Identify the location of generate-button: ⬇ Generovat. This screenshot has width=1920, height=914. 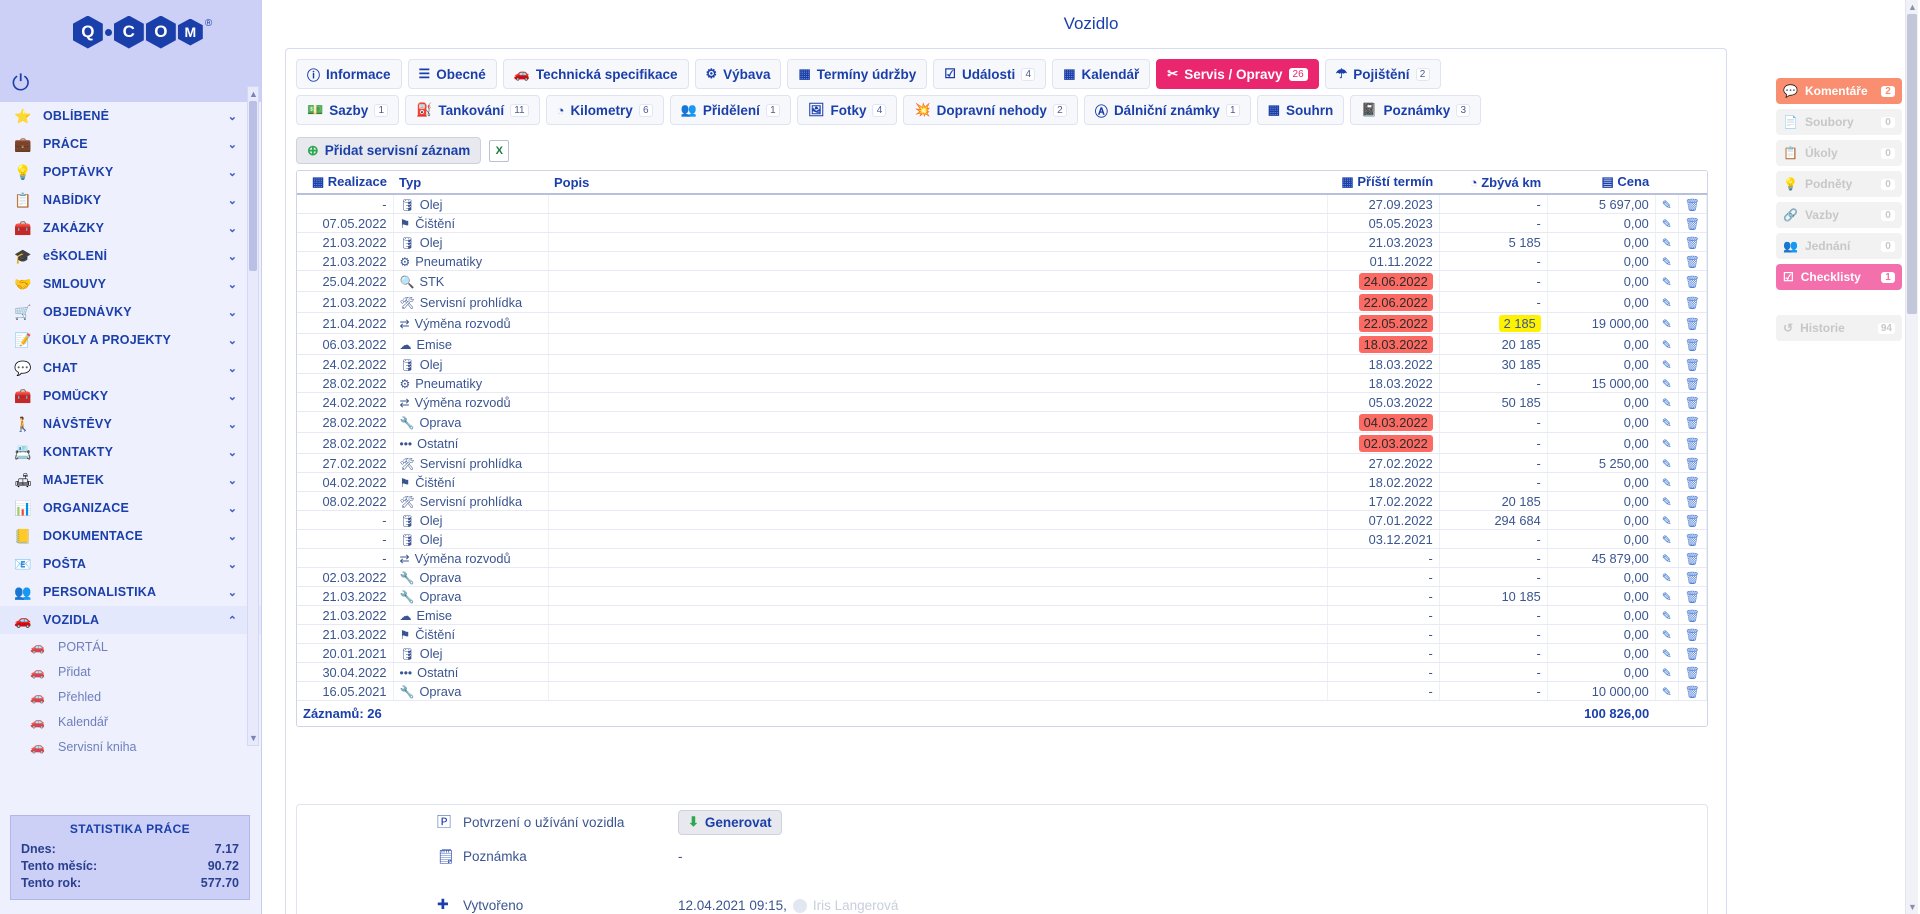
(730, 822).